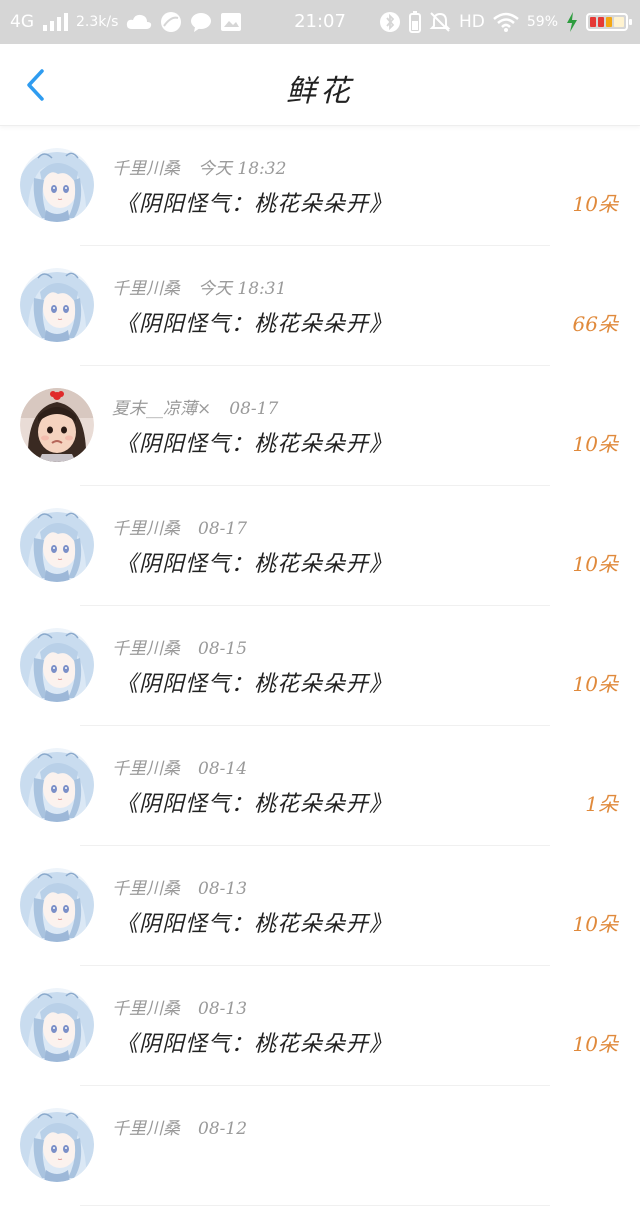 The image size is (640, 1206). Describe the element at coordinates (595, 324) in the screenshot. I see `flower-count: 66朵` at that location.